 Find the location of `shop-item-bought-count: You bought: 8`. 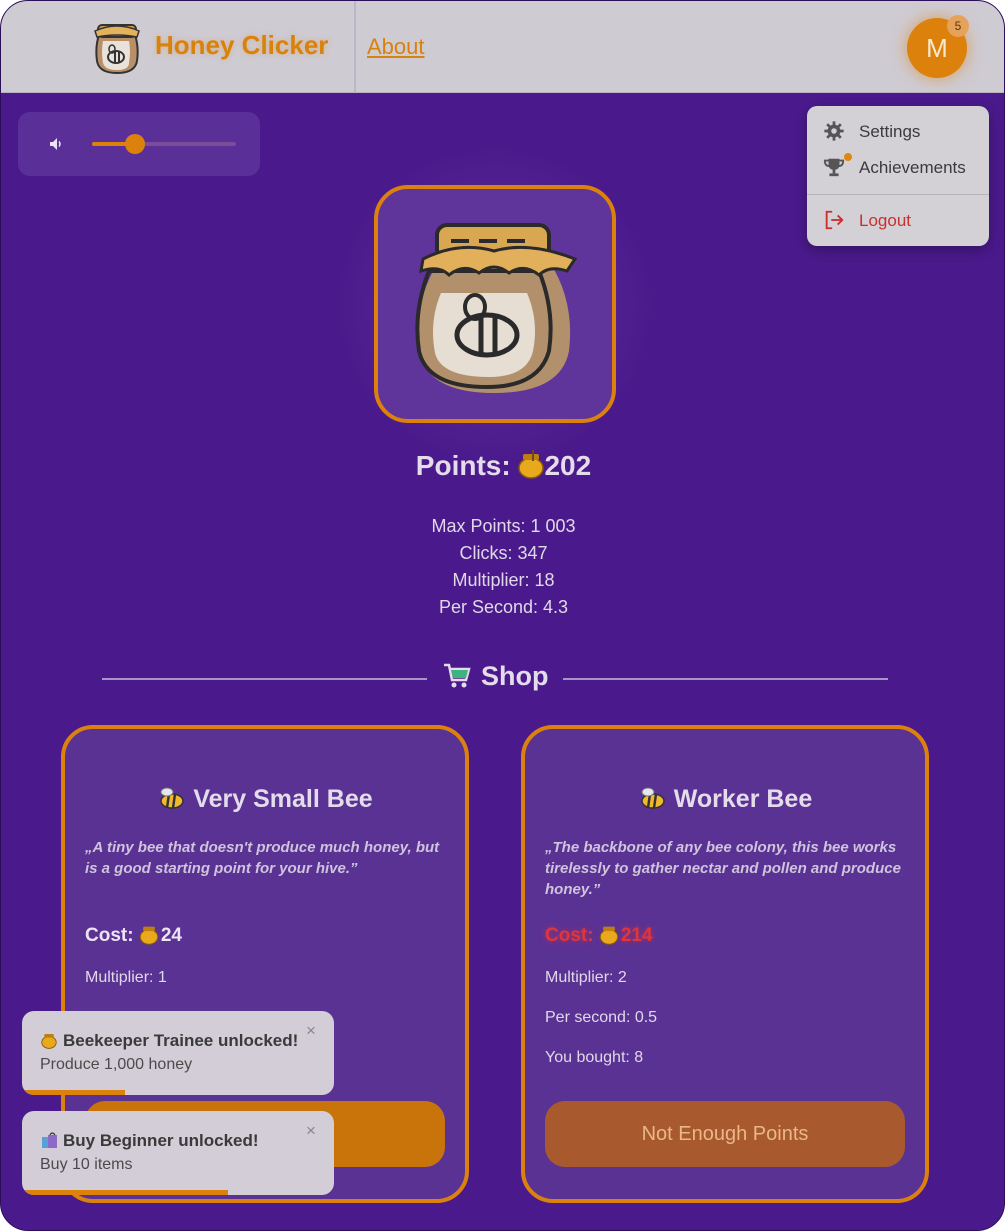

shop-item-bought-count: You bought: 8 is located at coordinates (594, 1057).